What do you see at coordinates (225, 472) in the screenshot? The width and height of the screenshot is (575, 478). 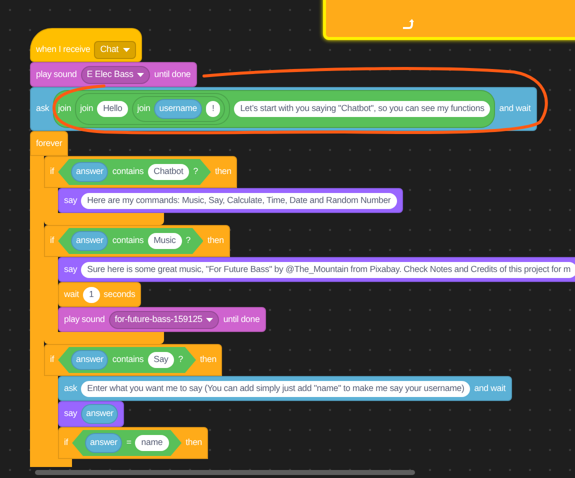 I see `scrollbar` at bounding box center [225, 472].